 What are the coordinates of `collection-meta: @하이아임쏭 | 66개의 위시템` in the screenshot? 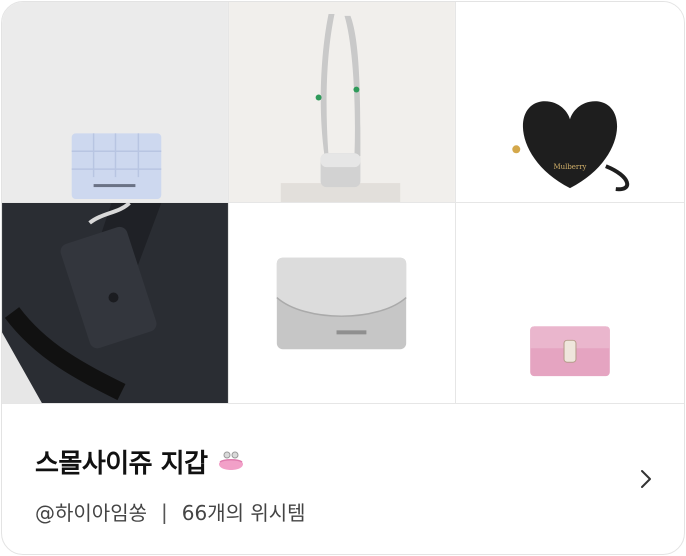 It's located at (170, 511).